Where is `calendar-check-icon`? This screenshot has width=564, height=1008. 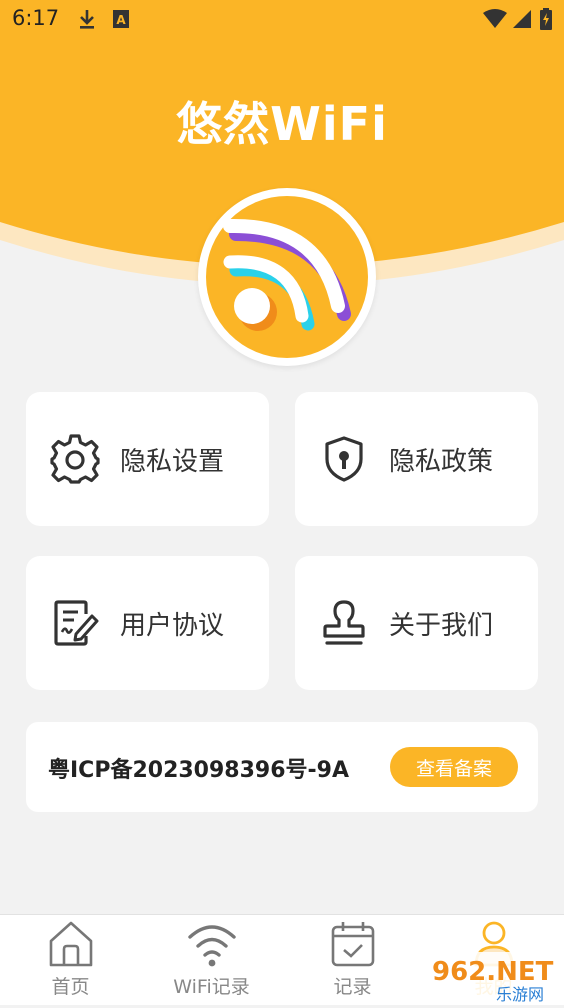
calendar-check-icon is located at coordinates (353, 944).